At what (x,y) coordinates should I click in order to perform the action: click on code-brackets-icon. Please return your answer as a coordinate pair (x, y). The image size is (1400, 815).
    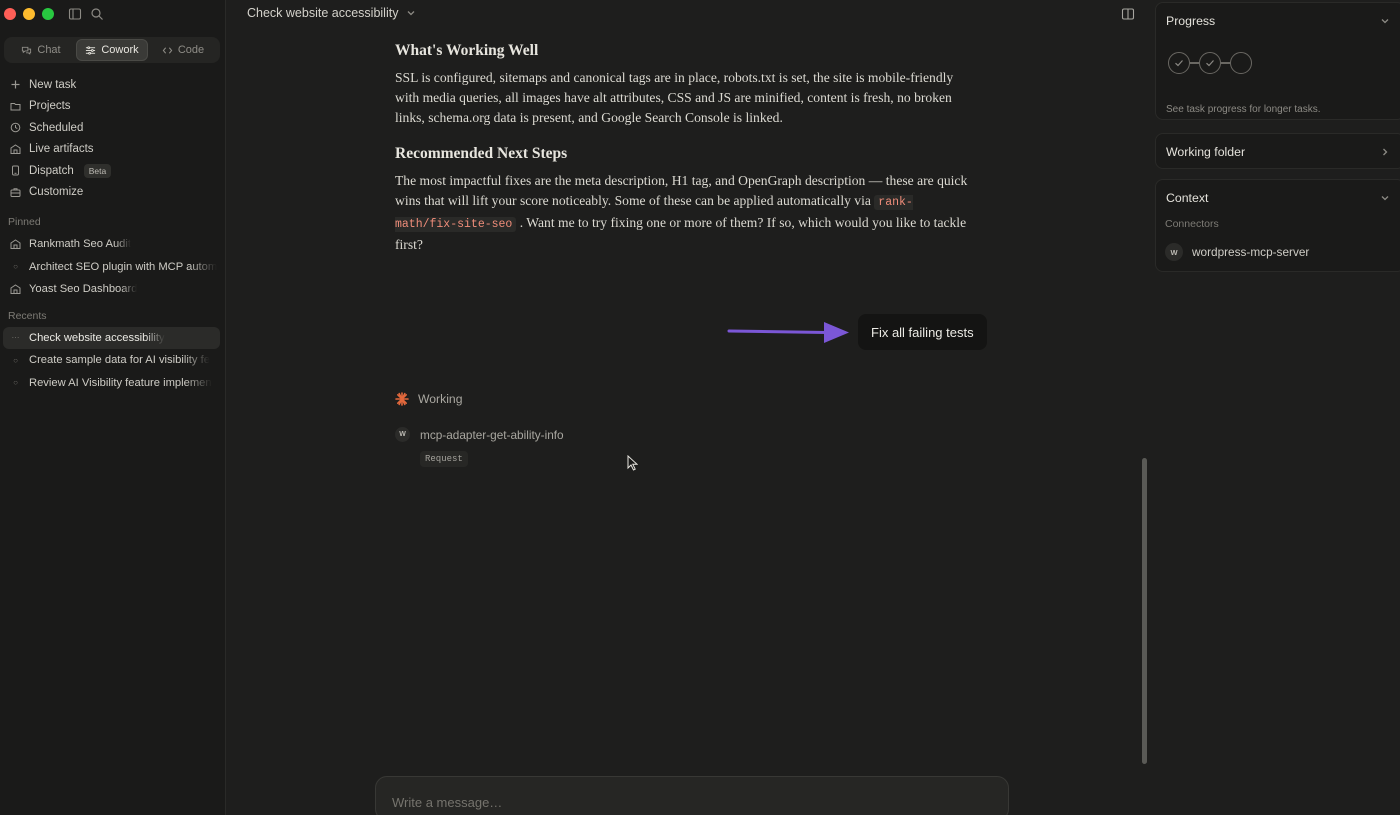
    Looking at the image, I should click on (167, 50).